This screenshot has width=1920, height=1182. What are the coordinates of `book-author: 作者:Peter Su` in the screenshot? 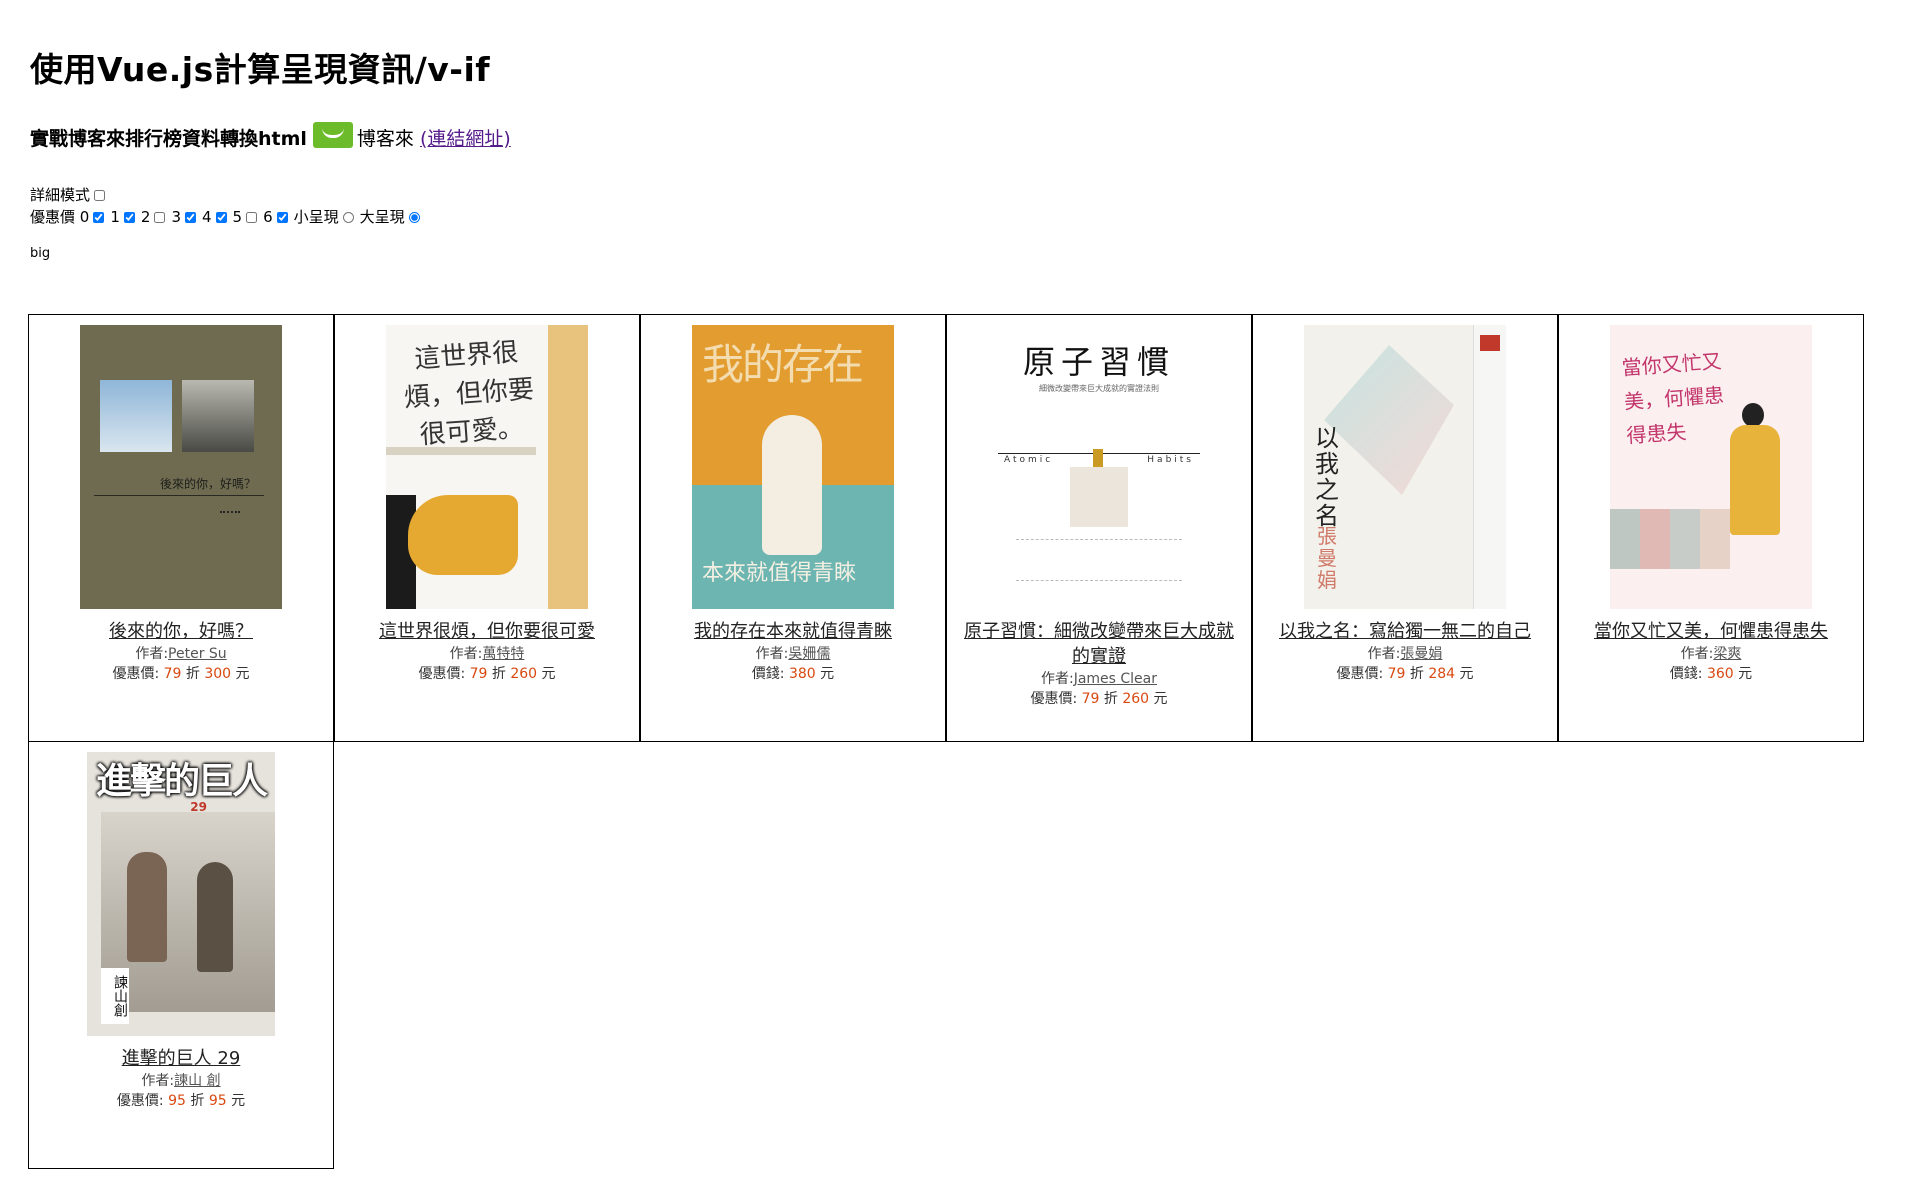 It's located at (181, 654).